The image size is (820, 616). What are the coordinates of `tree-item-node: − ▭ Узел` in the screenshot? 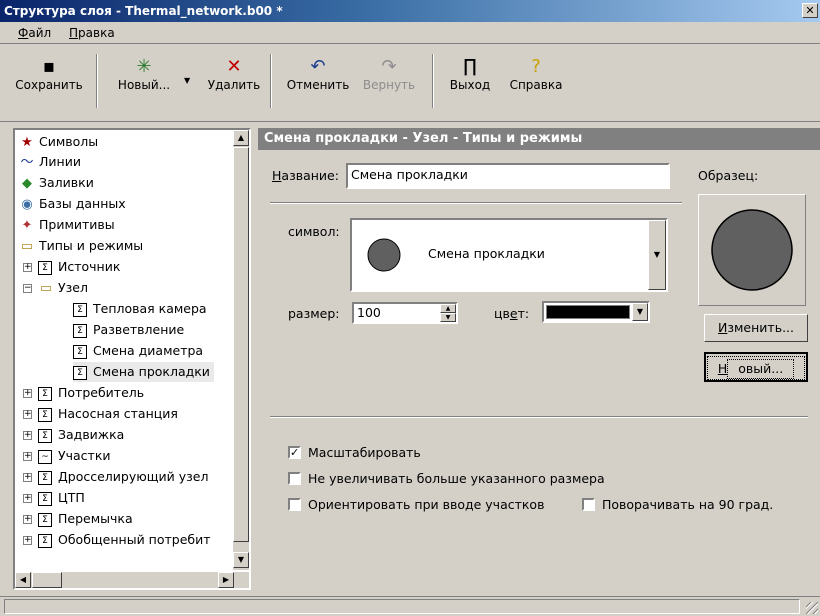 It's located at (55, 288).